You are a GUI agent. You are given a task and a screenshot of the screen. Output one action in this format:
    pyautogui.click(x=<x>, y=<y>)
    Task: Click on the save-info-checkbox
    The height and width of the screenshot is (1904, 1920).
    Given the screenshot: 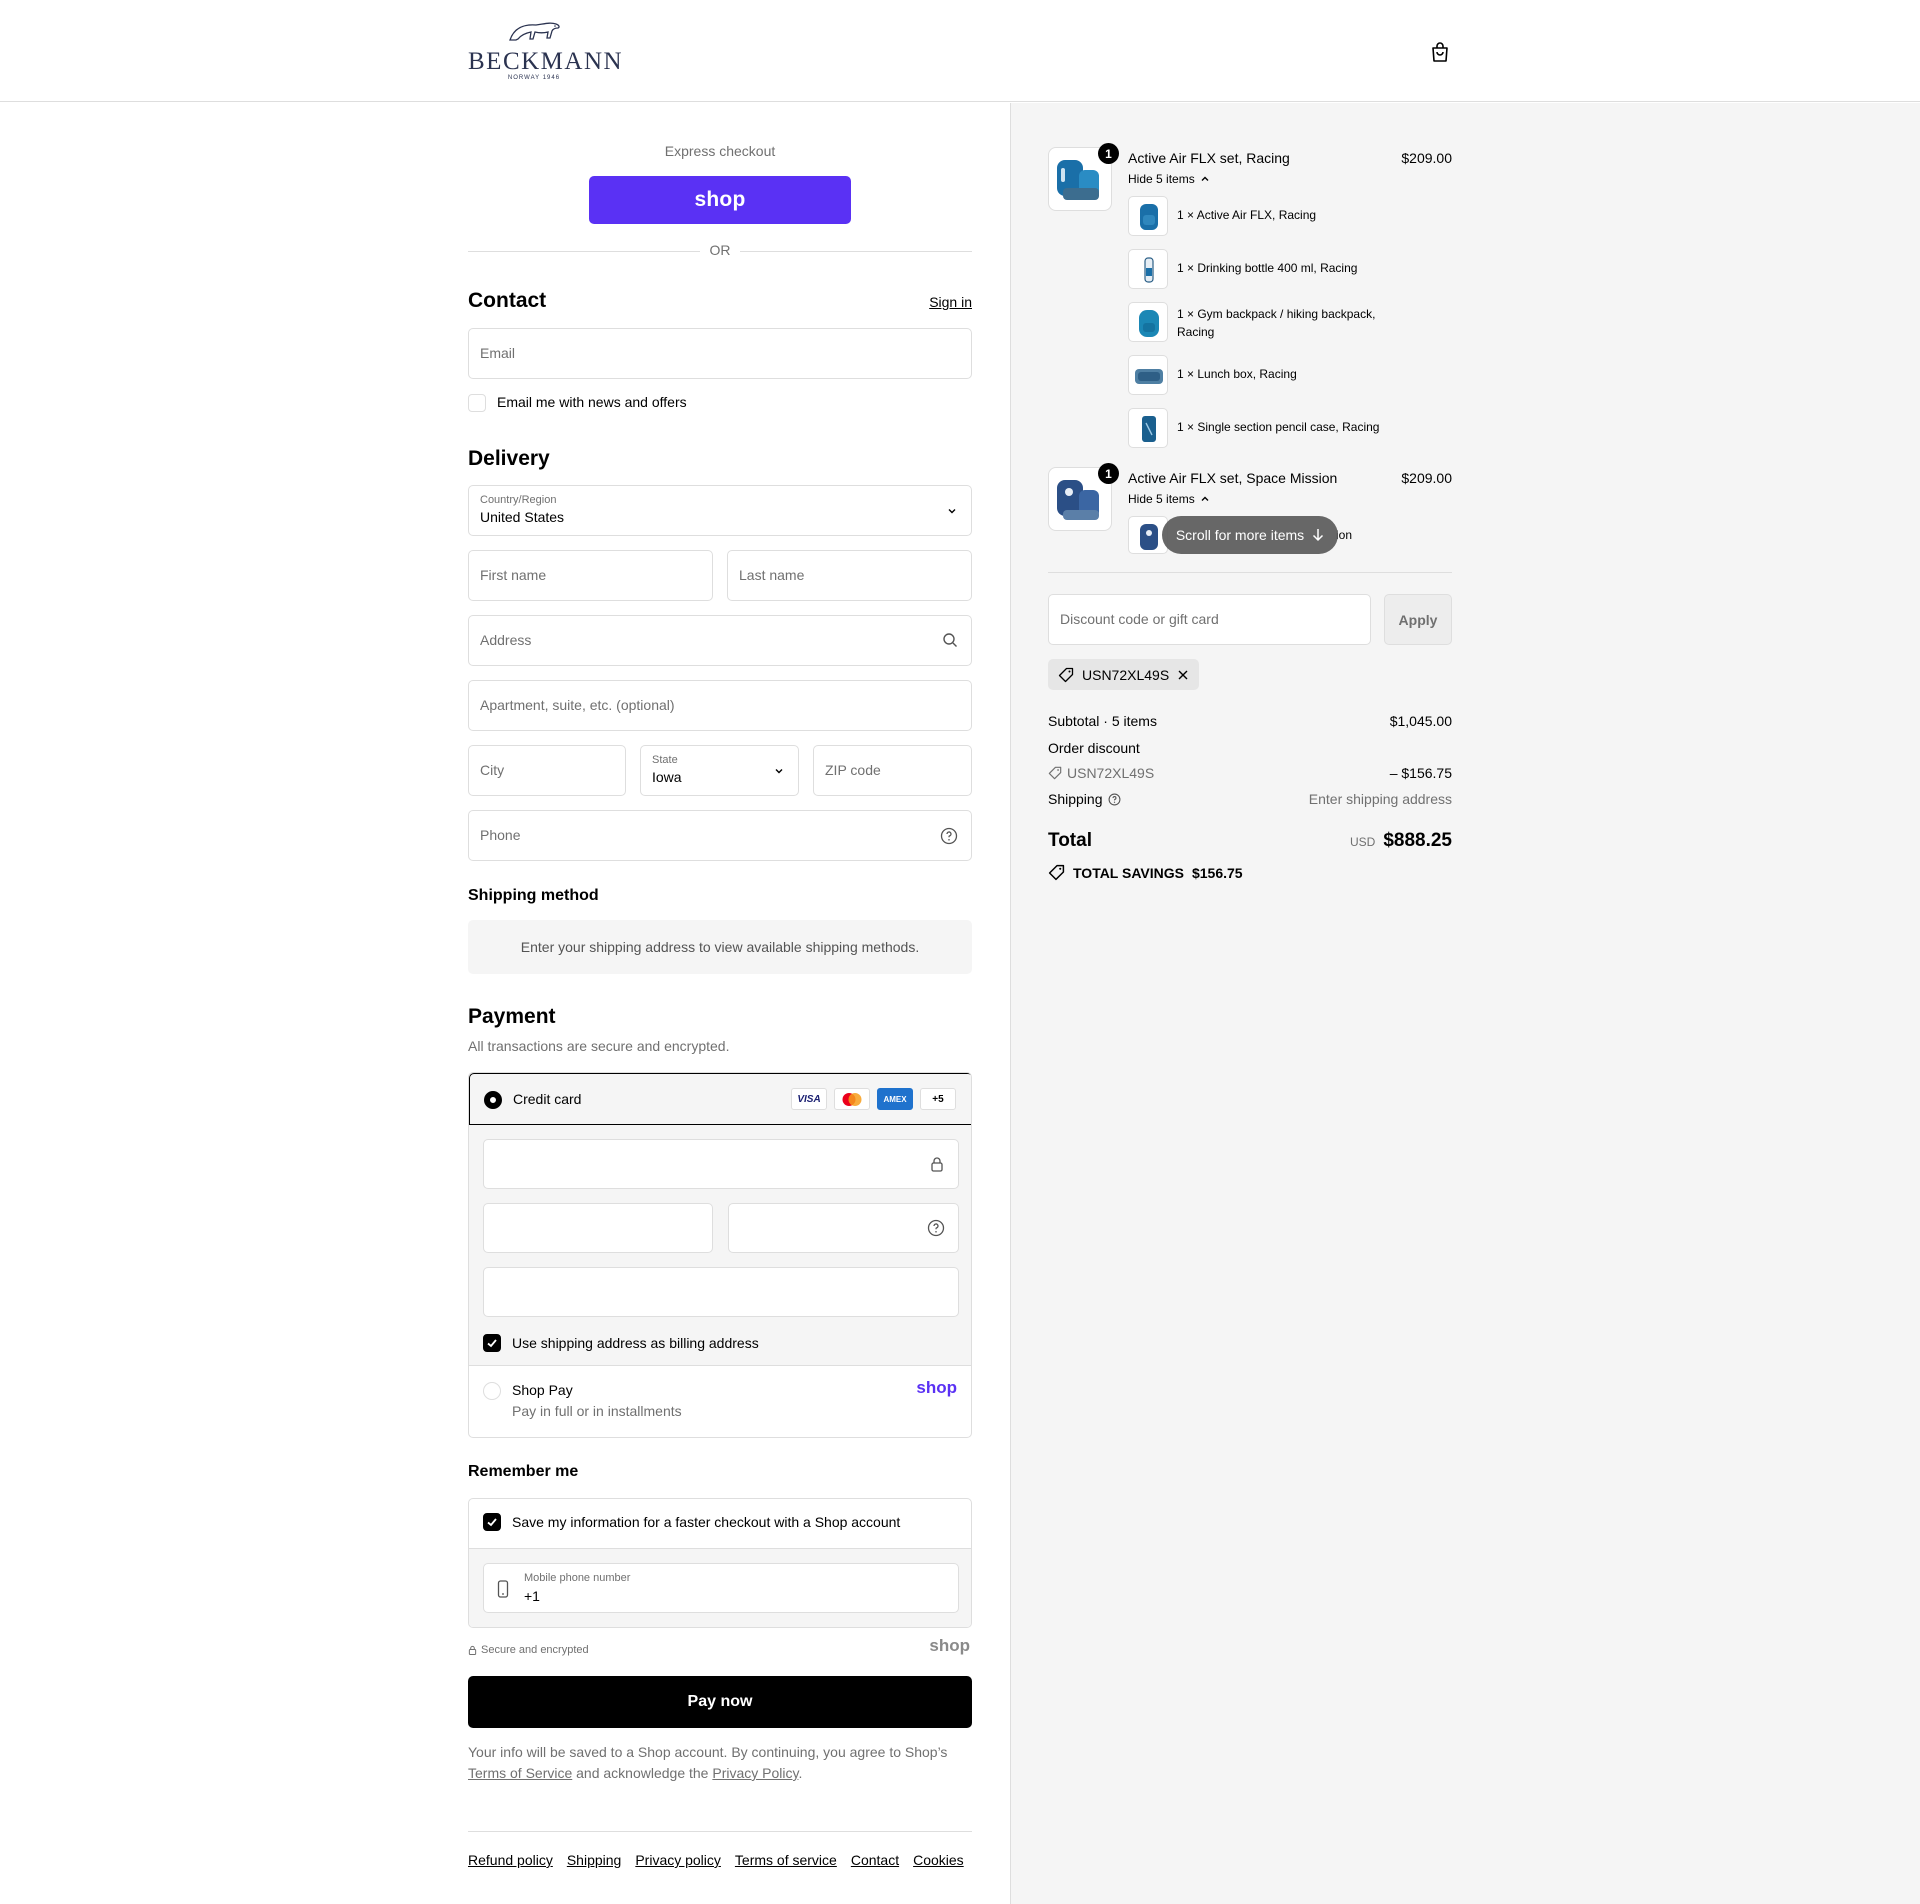 What is the action you would take?
    pyautogui.click(x=492, y=1522)
    